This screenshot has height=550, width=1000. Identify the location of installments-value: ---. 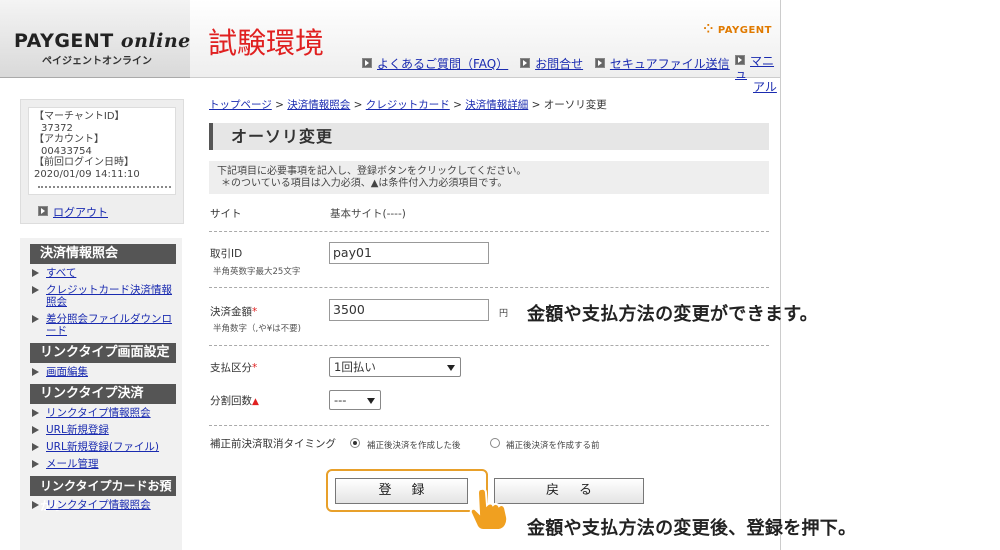
(340, 400).